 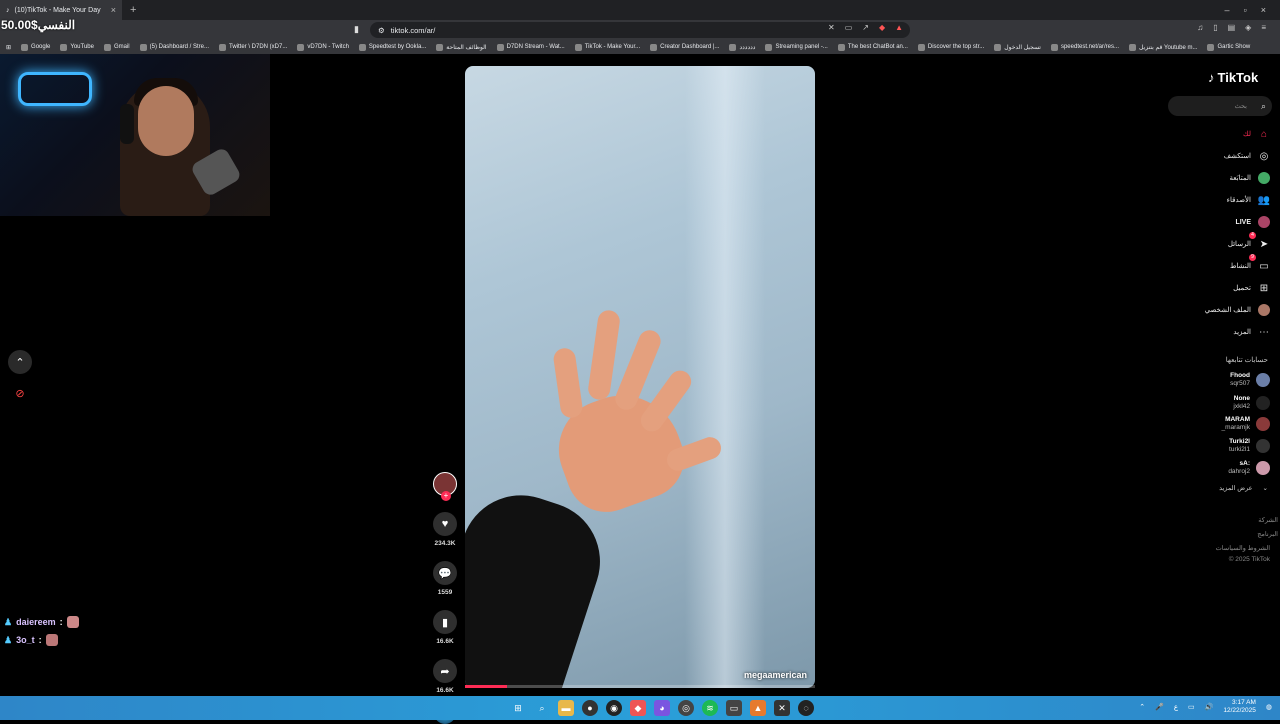 What do you see at coordinates (806, 708) in the screenshot?
I see `chrome-icon: ◌` at bounding box center [806, 708].